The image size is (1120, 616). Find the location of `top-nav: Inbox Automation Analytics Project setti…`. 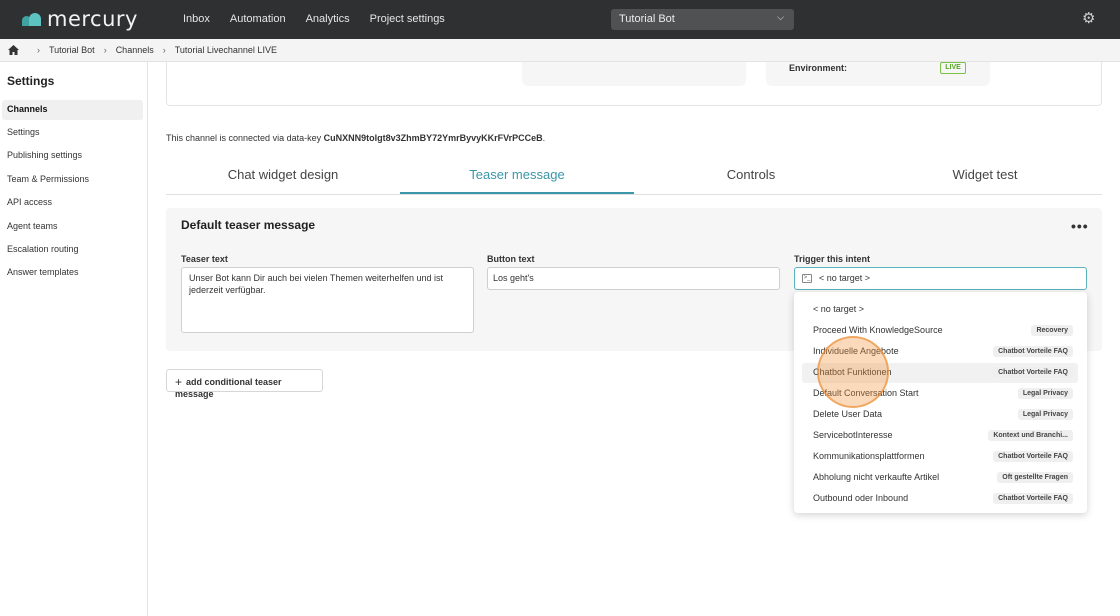

top-nav: Inbox Automation Analytics Project setti… is located at coordinates (324, 19).